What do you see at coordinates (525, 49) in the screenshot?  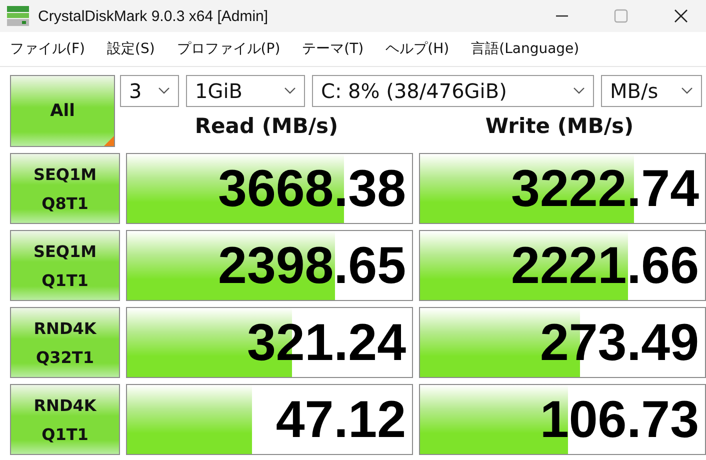 I see `menu-item: 言語(Language)` at bounding box center [525, 49].